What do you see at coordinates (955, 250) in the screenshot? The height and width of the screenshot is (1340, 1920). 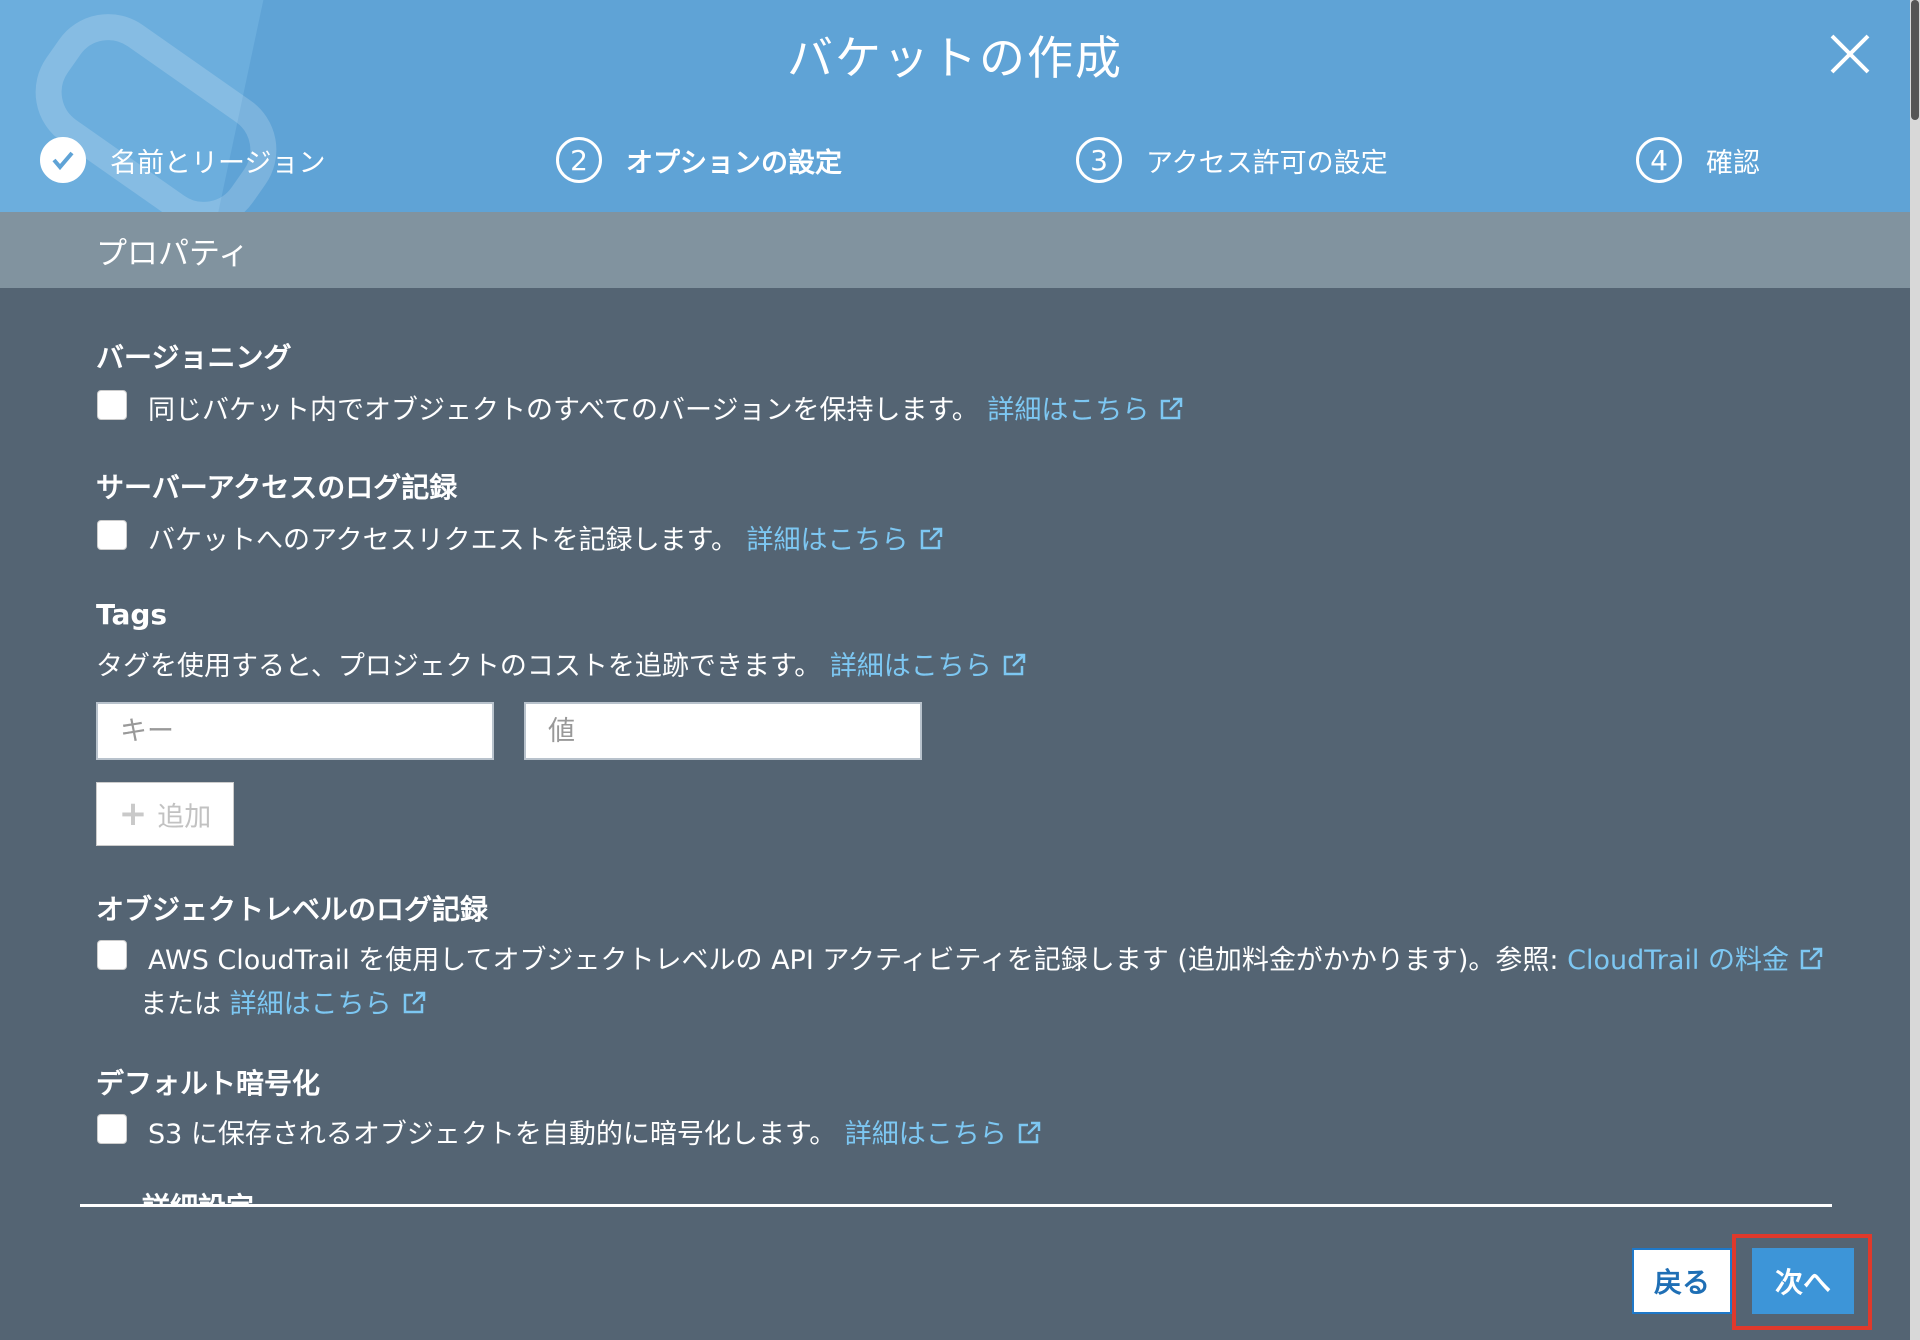 I see `properties-header: プロパティ` at bounding box center [955, 250].